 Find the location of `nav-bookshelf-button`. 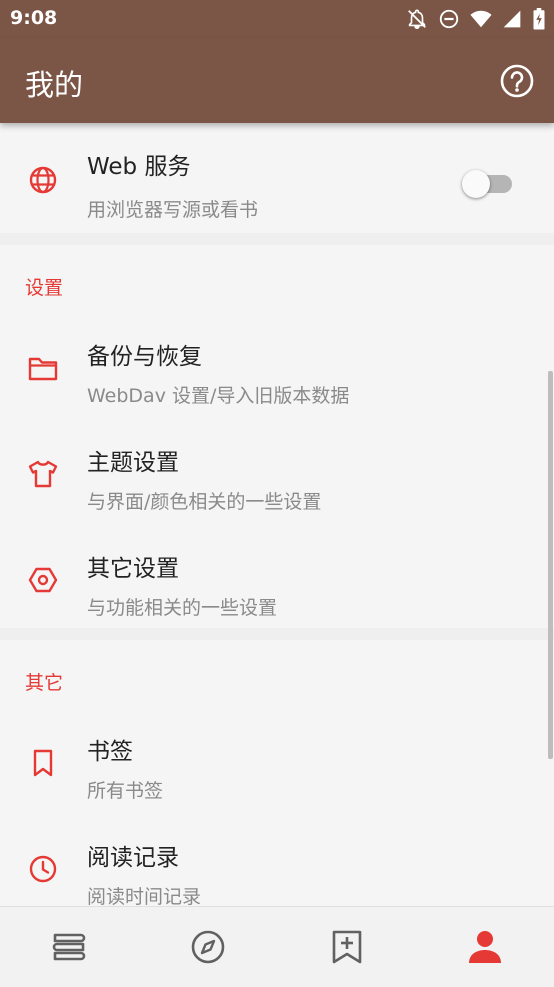

nav-bookshelf-button is located at coordinates (69, 947).